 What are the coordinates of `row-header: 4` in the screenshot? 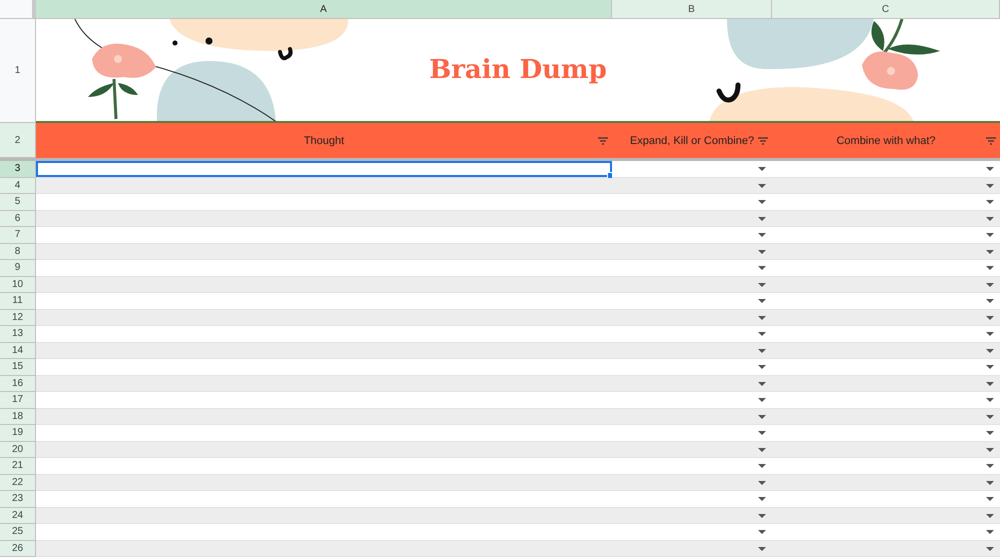 It's located at (18, 186).